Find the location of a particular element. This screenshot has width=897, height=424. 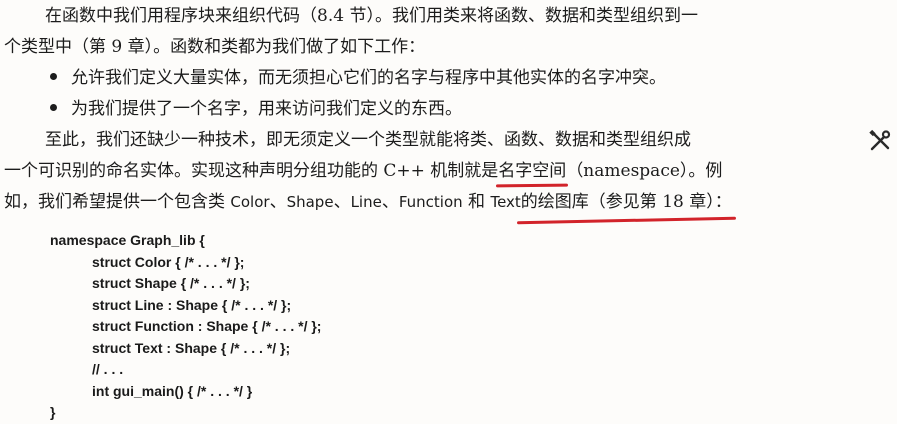

paragraph2-line3-start: 如，我们希望提供一个包含类 is located at coordinates (117, 202).